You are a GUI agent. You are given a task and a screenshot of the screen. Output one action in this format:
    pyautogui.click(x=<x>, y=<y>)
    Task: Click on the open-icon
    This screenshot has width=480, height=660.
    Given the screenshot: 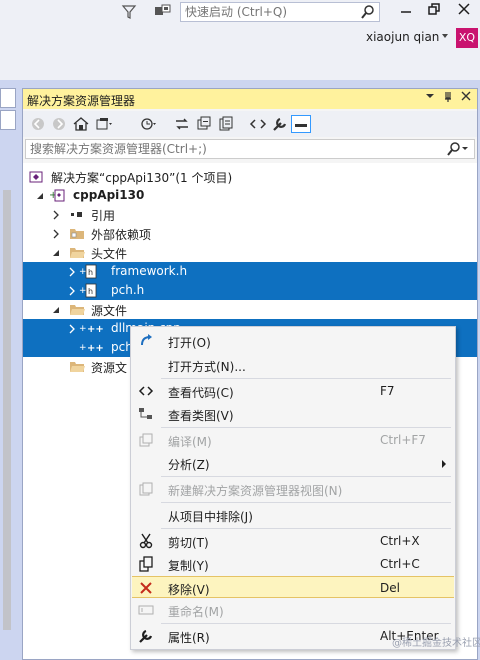 What is the action you would take?
    pyautogui.click(x=146, y=341)
    